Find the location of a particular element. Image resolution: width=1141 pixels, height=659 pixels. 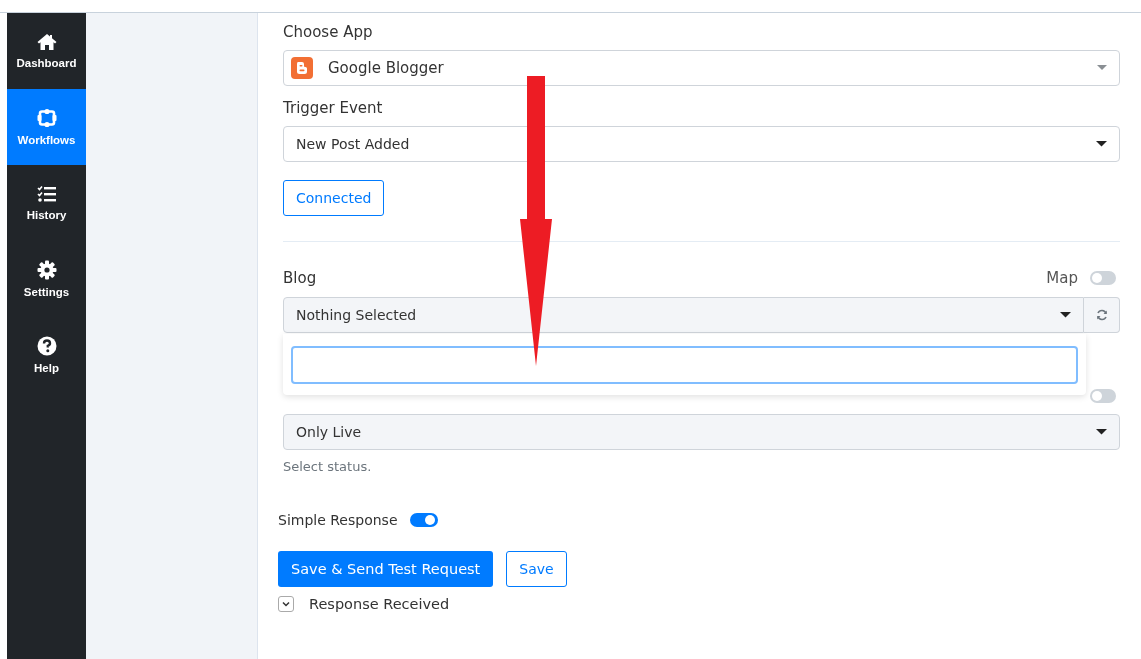

toggle-label: Simple Response is located at coordinates (338, 520).